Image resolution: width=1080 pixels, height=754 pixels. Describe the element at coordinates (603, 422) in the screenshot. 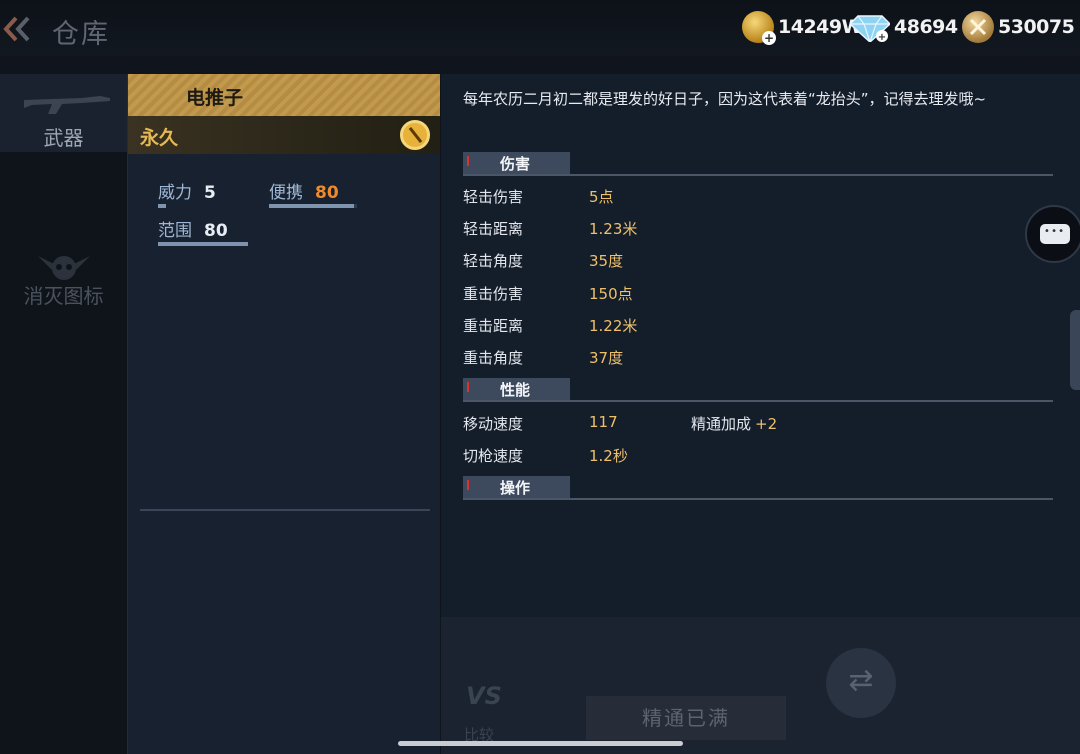

I see `row-value: 117` at that location.